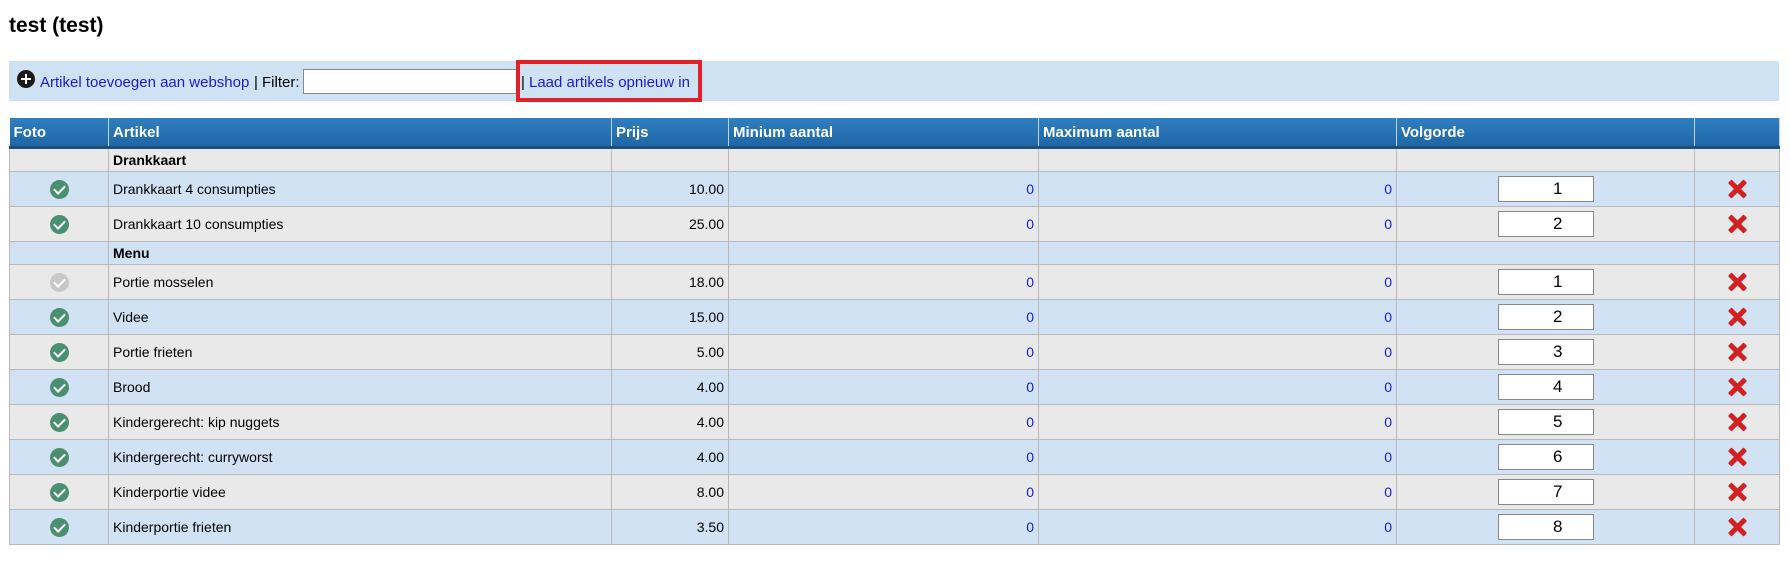  I want to click on add-circle-icon, so click(26, 79).